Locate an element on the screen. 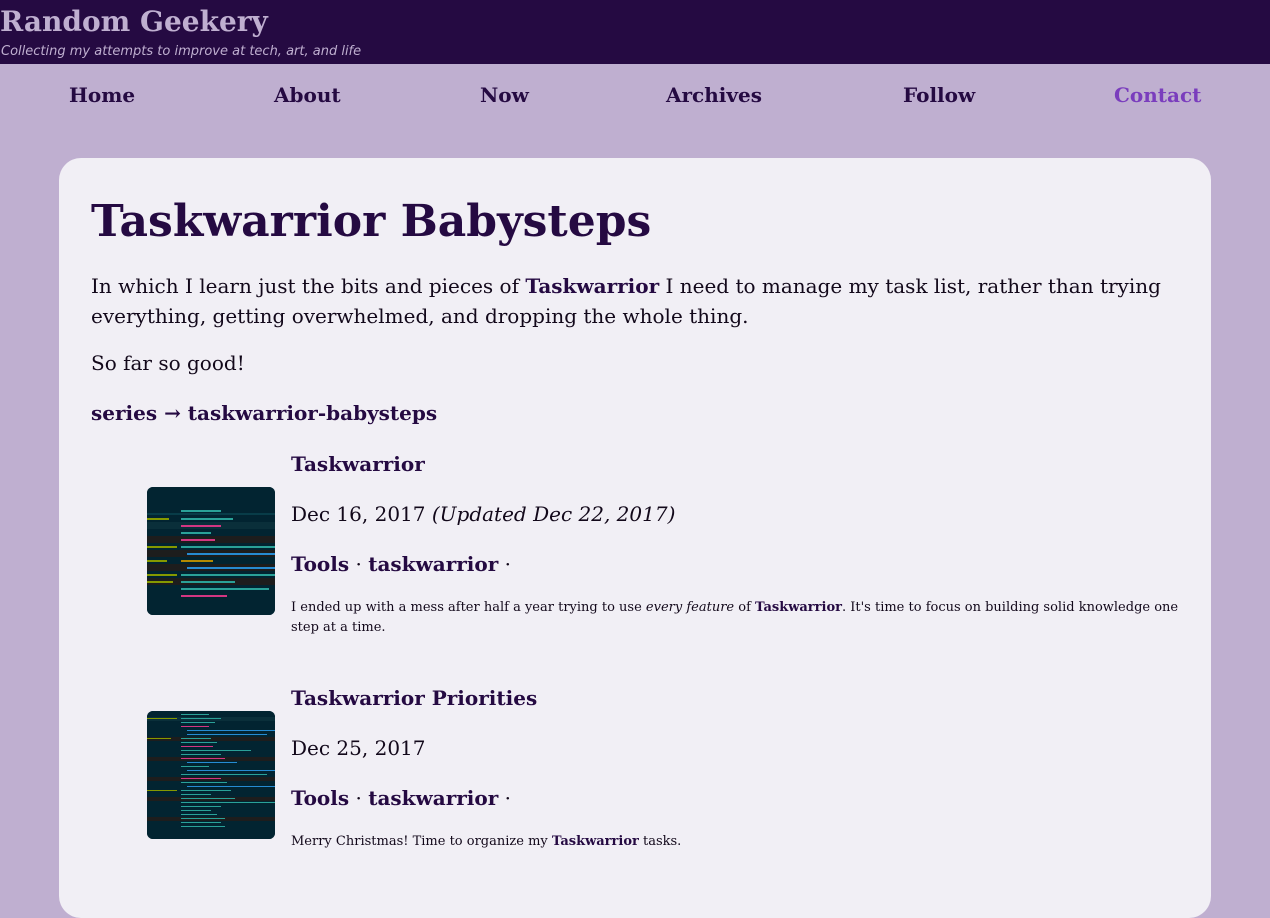  entry-title-link: Taskwarrior is located at coordinates (358, 464).